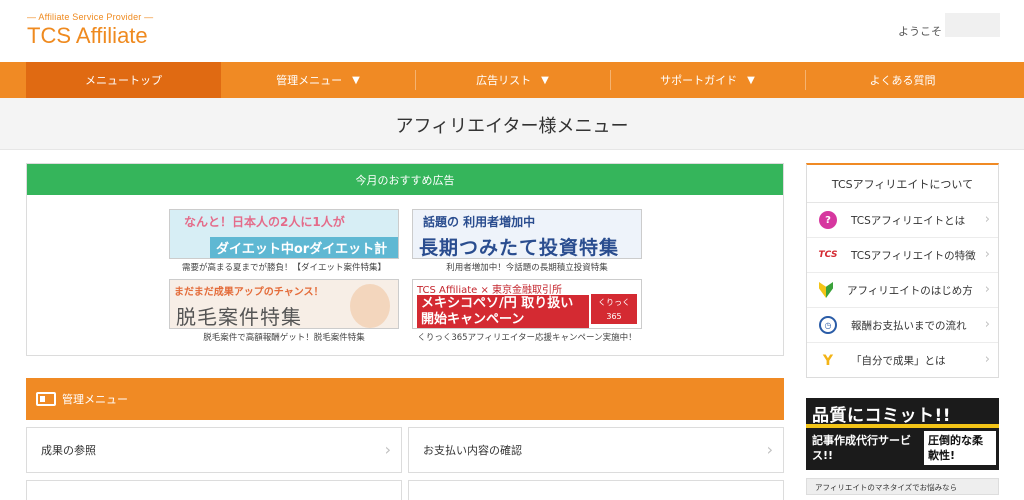 The height and width of the screenshot is (500, 1024). What do you see at coordinates (920, 31) in the screenshot?
I see `welcome-text: ようこそ` at bounding box center [920, 31].